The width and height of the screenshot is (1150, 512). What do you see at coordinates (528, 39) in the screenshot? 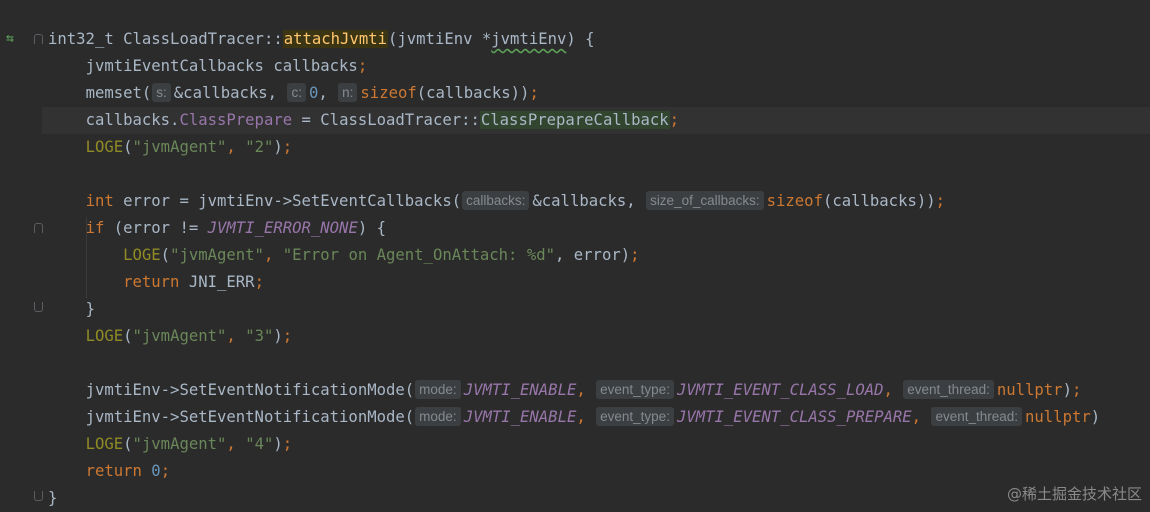
I see `param-name: jvmtiEnv` at bounding box center [528, 39].